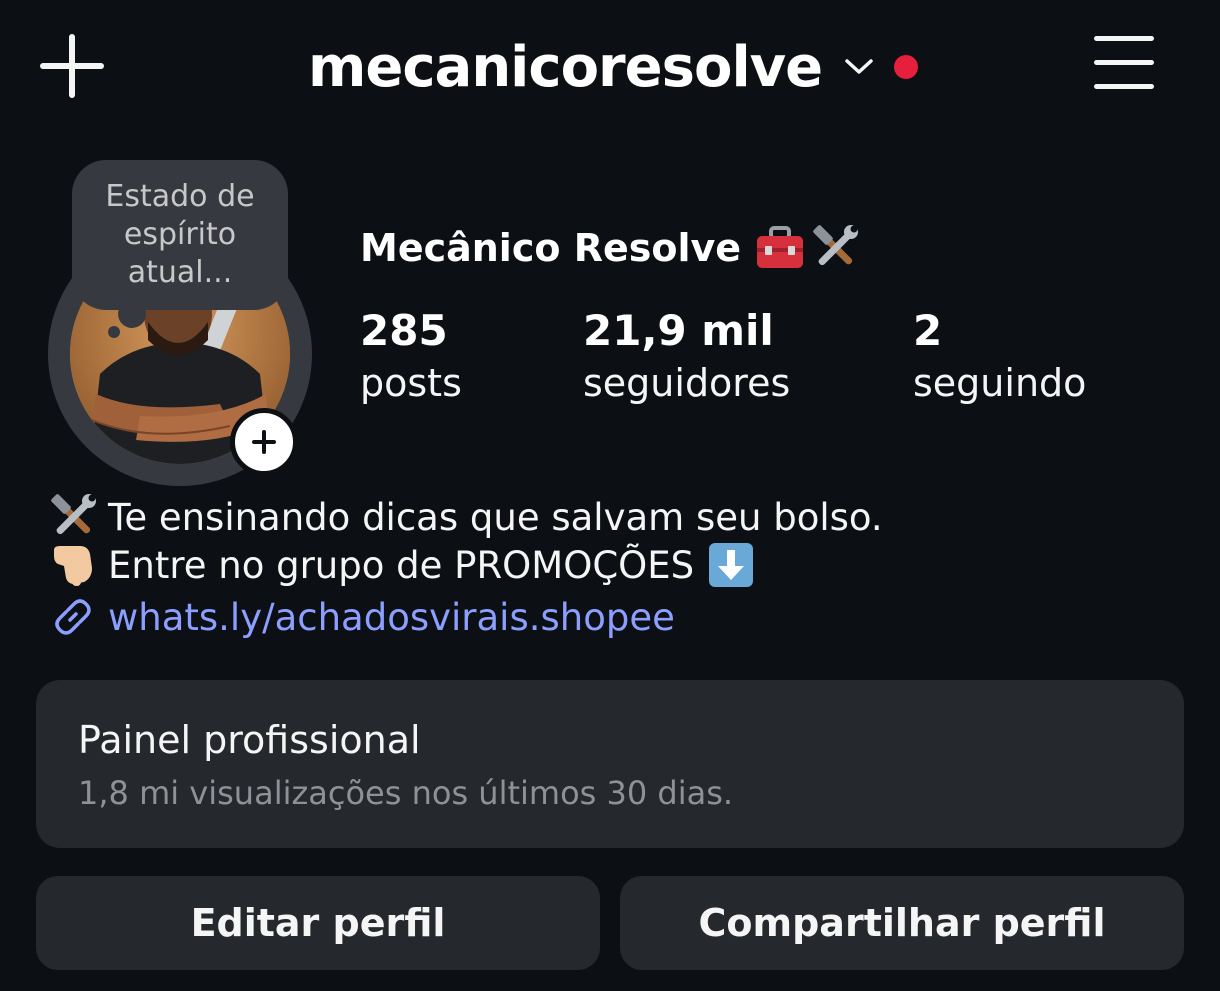  What do you see at coordinates (318, 923) in the screenshot?
I see `edit-profile-button: Editar perfil` at bounding box center [318, 923].